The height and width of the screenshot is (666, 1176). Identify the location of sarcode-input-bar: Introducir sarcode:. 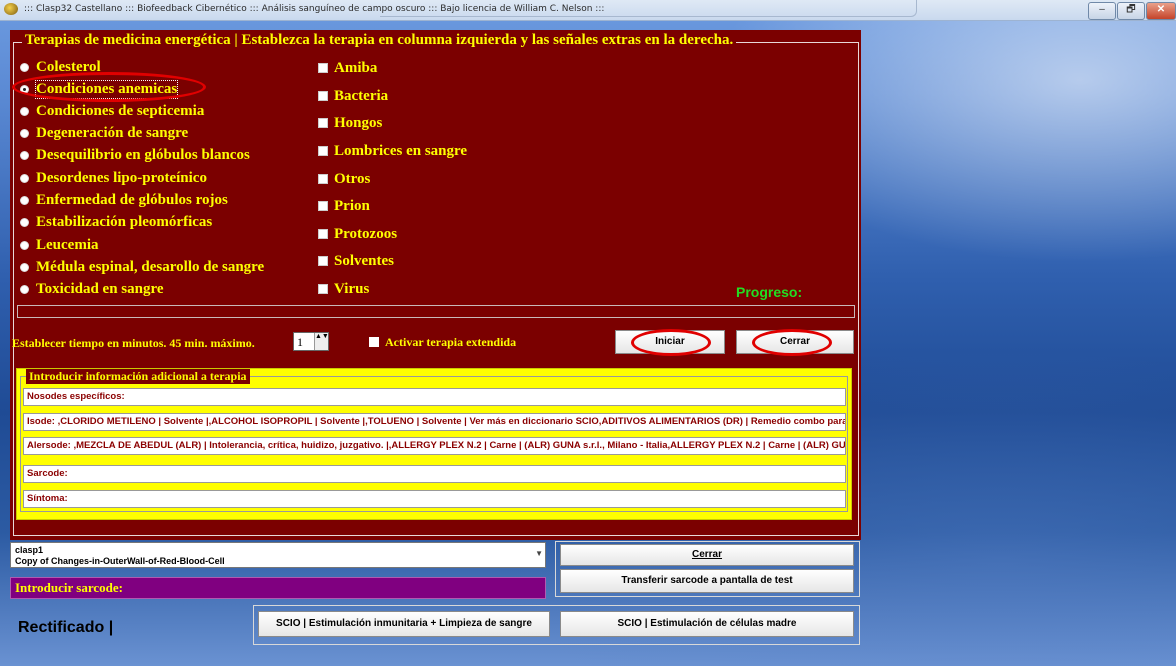
(278, 588).